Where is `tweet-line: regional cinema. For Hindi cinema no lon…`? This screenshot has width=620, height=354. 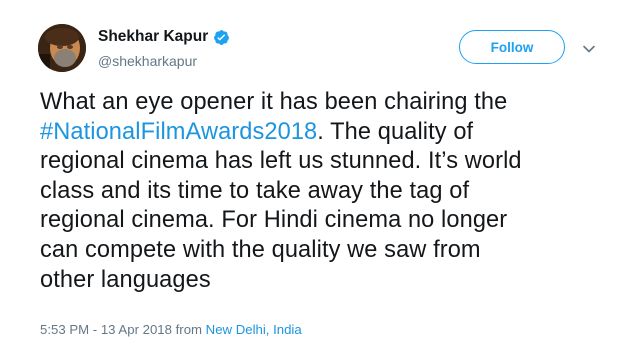
tweet-line: regional cinema. For Hindi cinema no lon… is located at coordinates (274, 220).